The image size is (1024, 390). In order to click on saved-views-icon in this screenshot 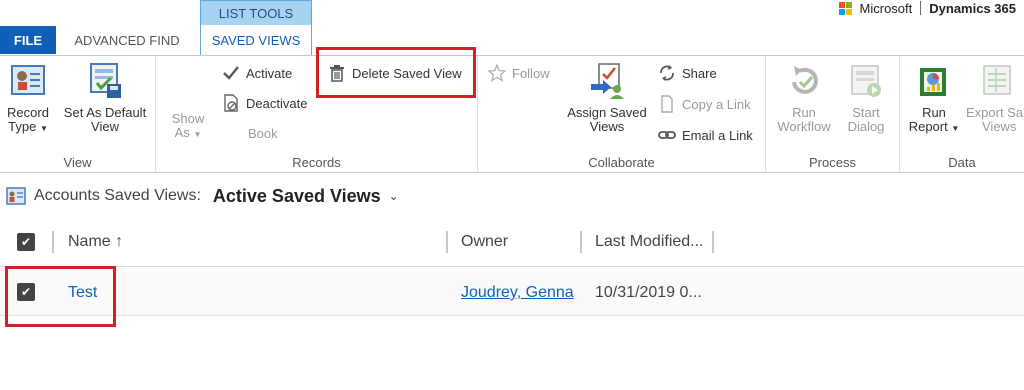, I will do `click(16, 196)`.